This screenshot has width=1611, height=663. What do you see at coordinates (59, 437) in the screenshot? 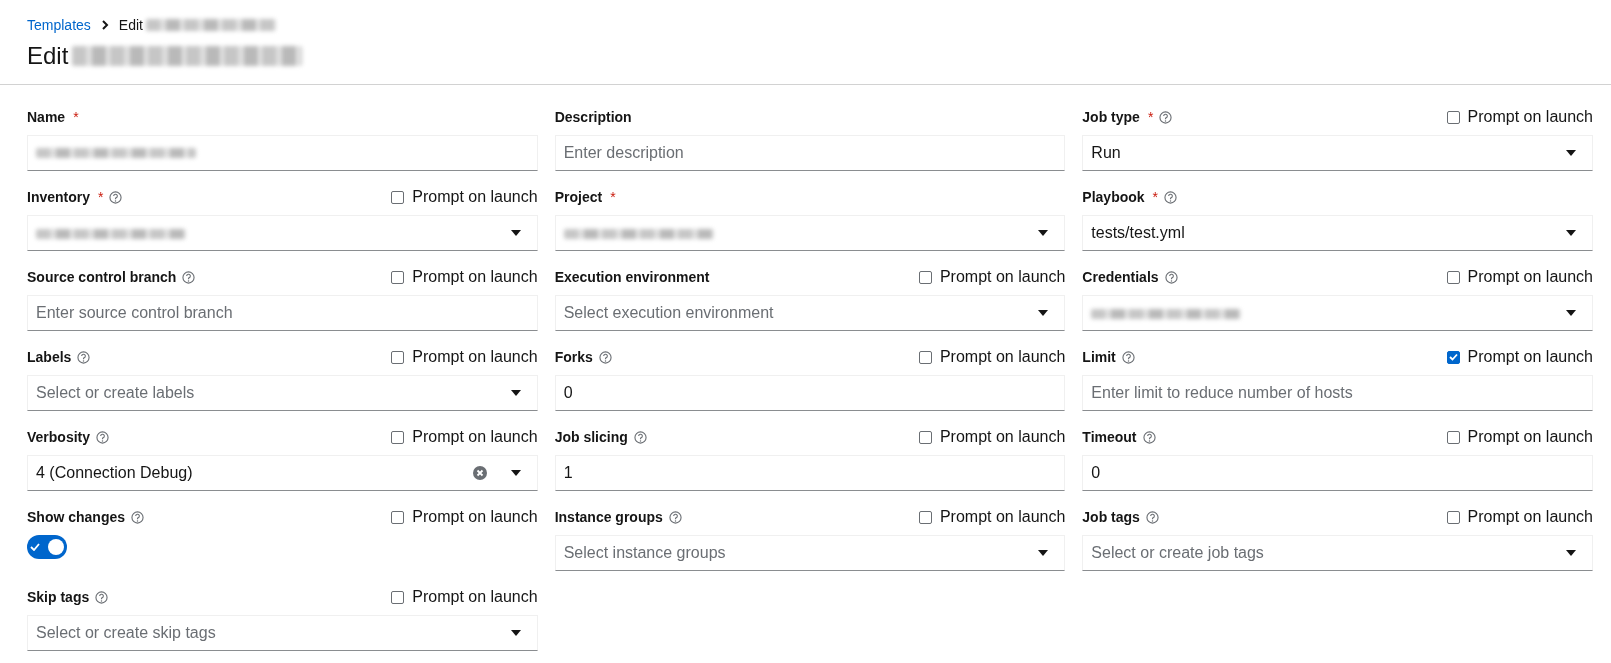
I see `field-label: Verbosity` at bounding box center [59, 437].